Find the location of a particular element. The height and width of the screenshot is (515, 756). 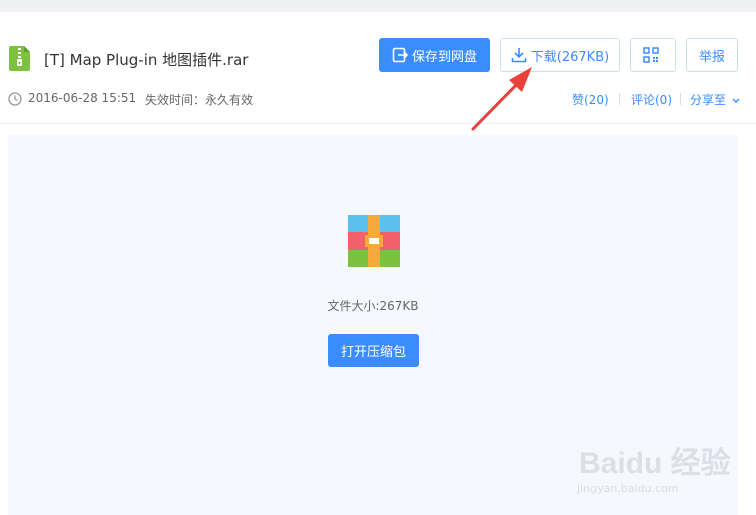

comment-link: 评论(0) is located at coordinates (651, 99).